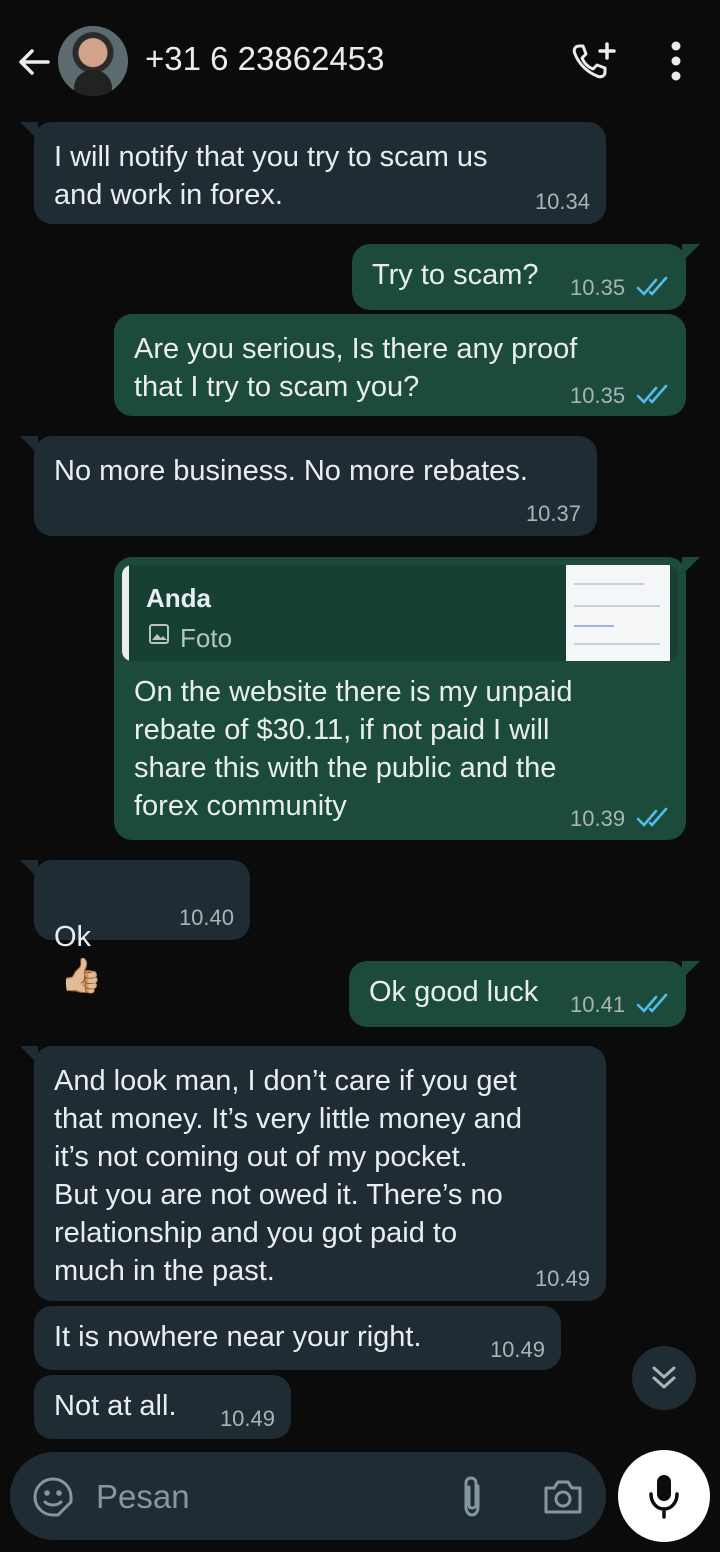 The width and height of the screenshot is (720, 1552). Describe the element at coordinates (256, 1497) in the screenshot. I see `message-input` at that location.